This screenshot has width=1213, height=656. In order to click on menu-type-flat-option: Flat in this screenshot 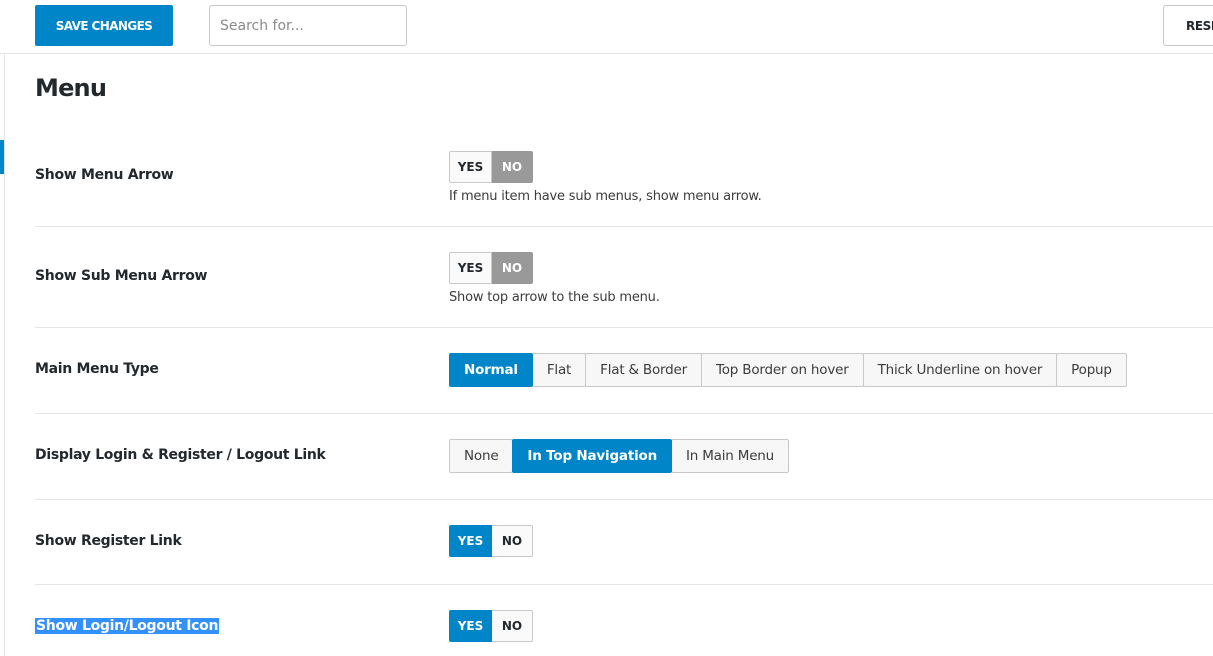, I will do `click(559, 370)`.